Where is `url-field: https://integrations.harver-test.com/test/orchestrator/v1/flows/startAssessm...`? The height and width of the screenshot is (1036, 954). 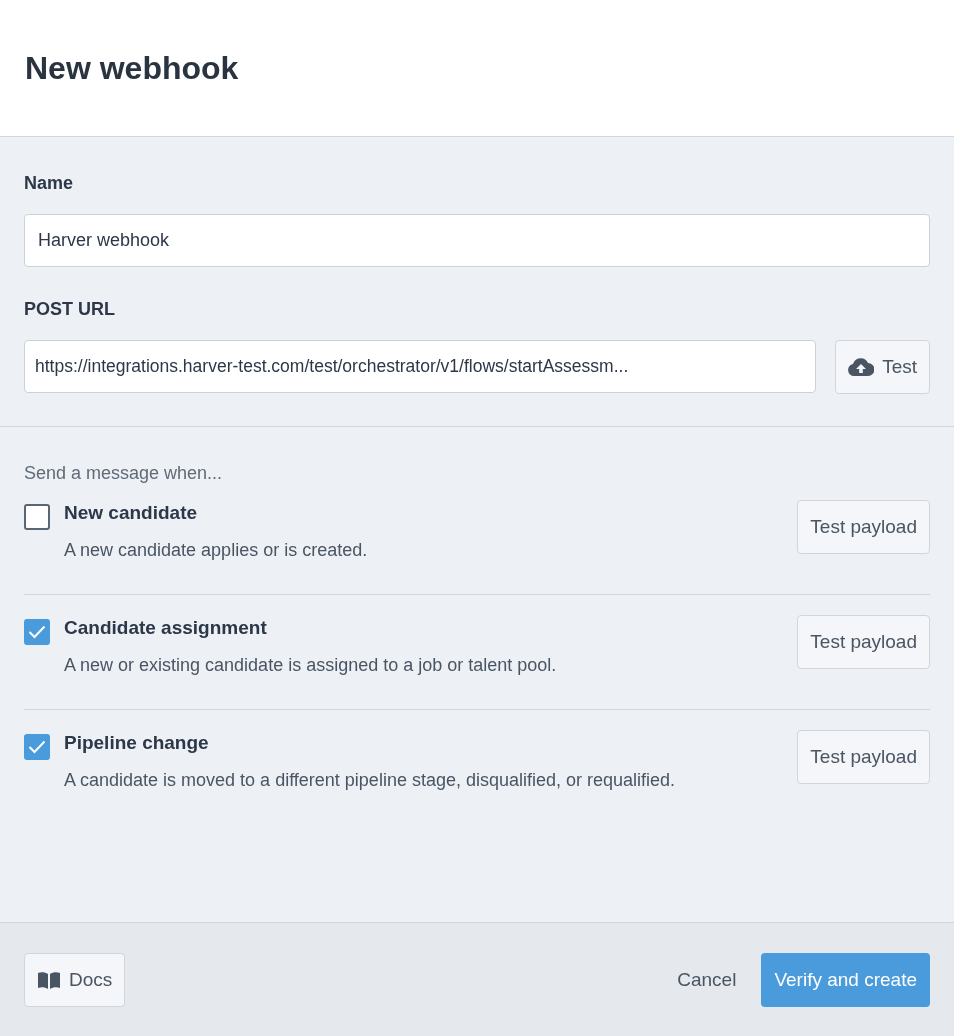
url-field: https://integrations.harver-test.com/test/orchestrator/v1/flows/startAssessm... is located at coordinates (420, 366).